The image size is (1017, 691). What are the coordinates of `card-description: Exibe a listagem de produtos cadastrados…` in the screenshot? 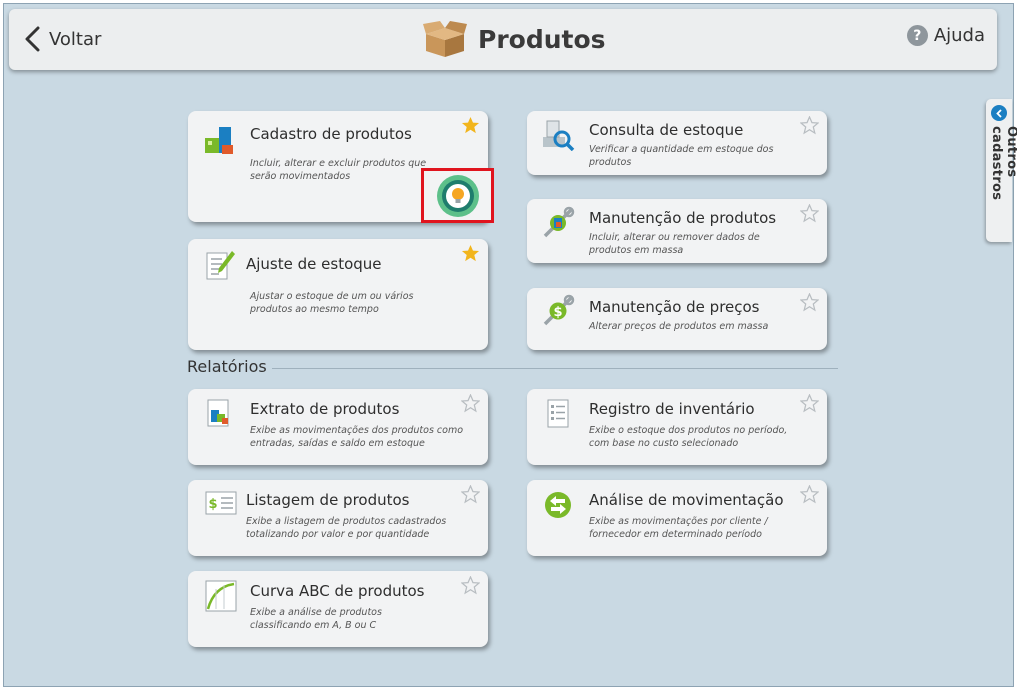 It's located at (346, 528).